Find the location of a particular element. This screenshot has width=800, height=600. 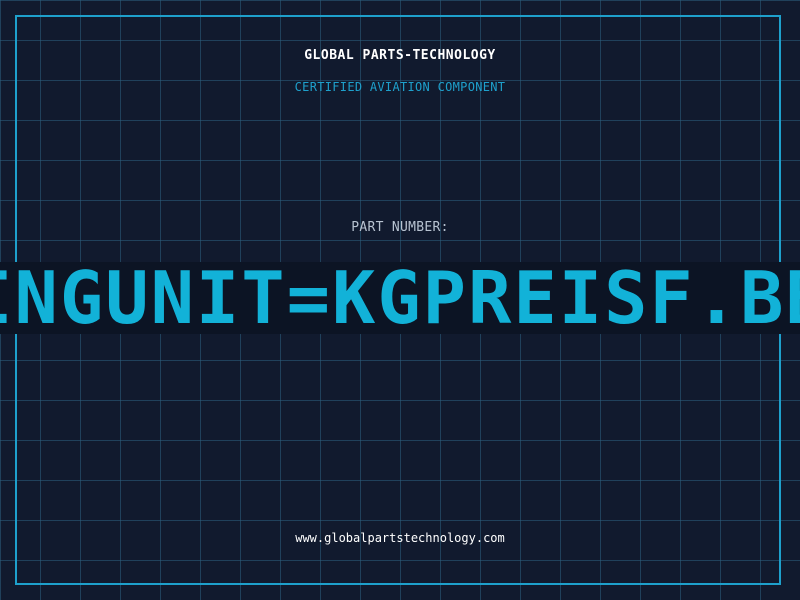

certification-subtitle: CERTIFIED AVIATION COMPONENT is located at coordinates (400, 87).